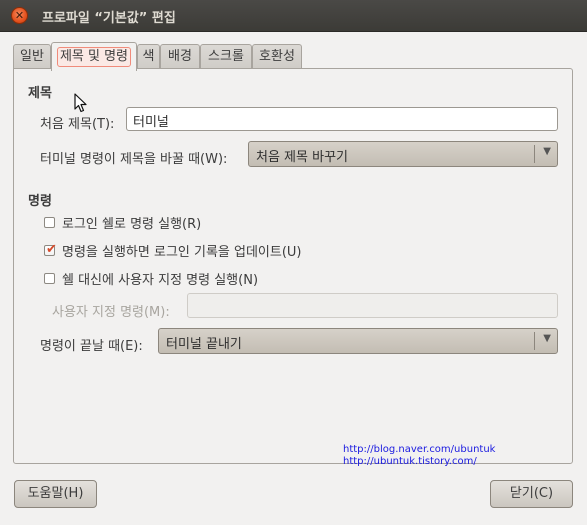 Image resolution: width=587 pixels, height=525 pixels. Describe the element at coordinates (204, 344) in the screenshot. I see `exit-action-value: 터미널 끝내기` at that location.